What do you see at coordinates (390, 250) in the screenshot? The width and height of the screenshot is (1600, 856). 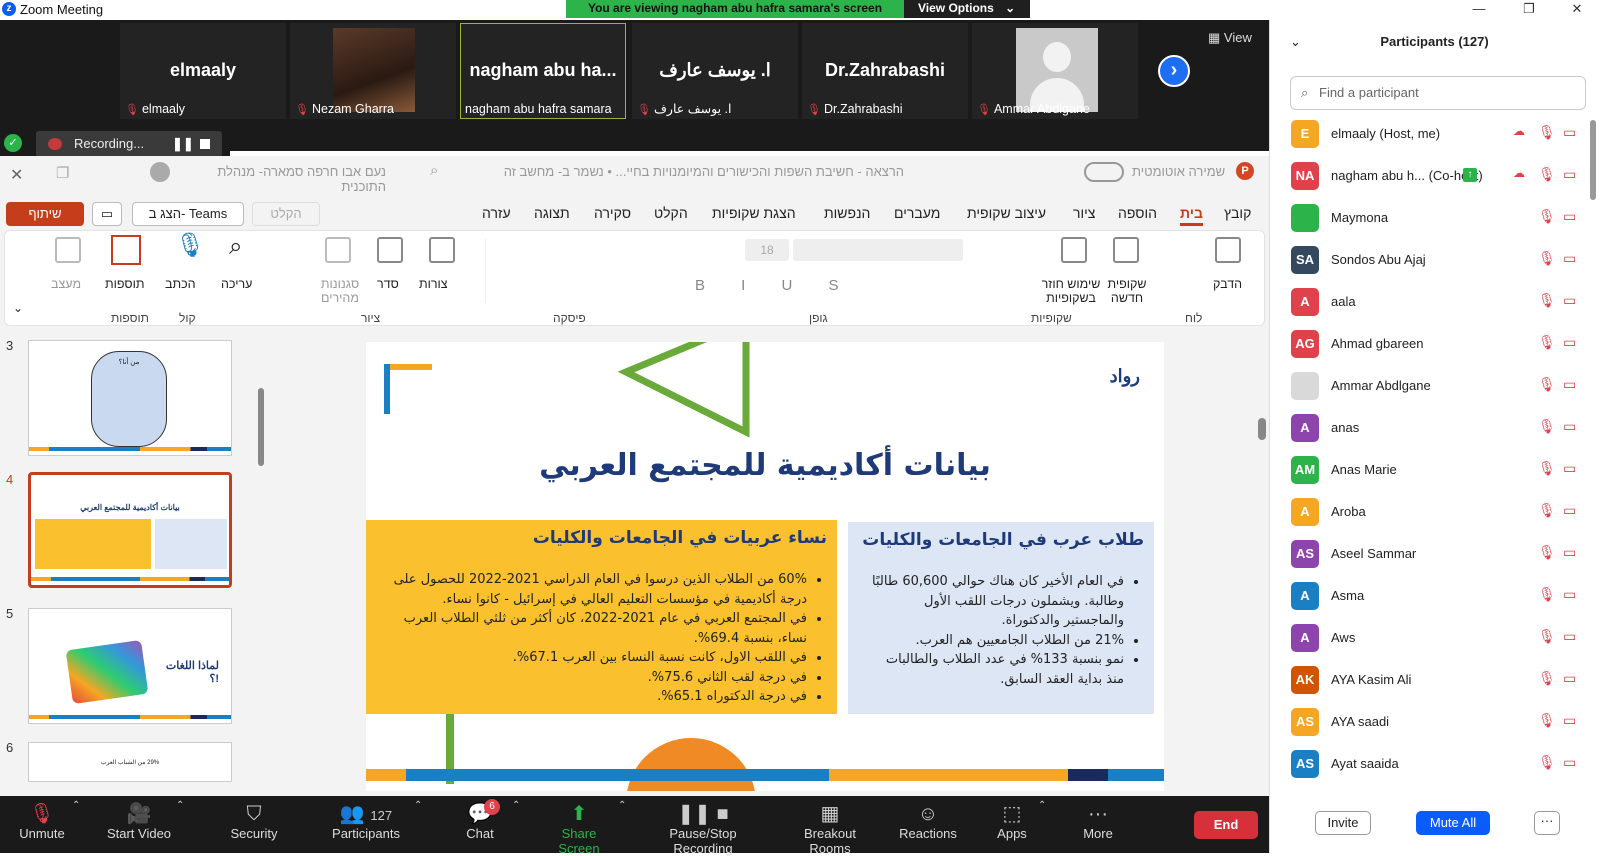 I see `arrange-icon` at bounding box center [390, 250].